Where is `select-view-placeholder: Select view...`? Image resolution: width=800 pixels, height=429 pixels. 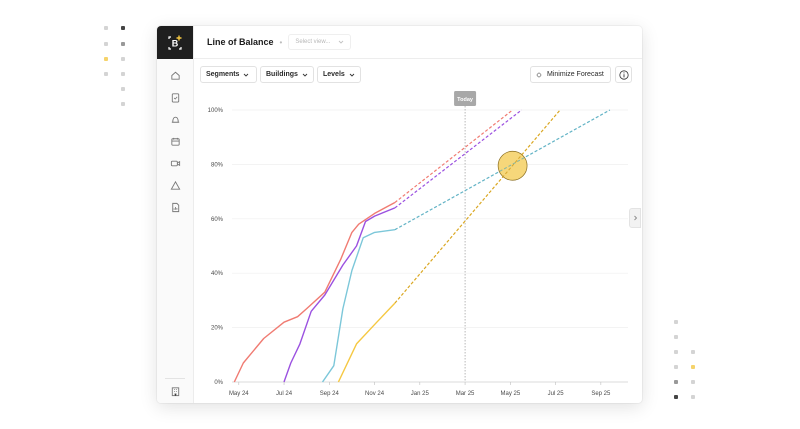 select-view-placeholder: Select view... is located at coordinates (313, 42).